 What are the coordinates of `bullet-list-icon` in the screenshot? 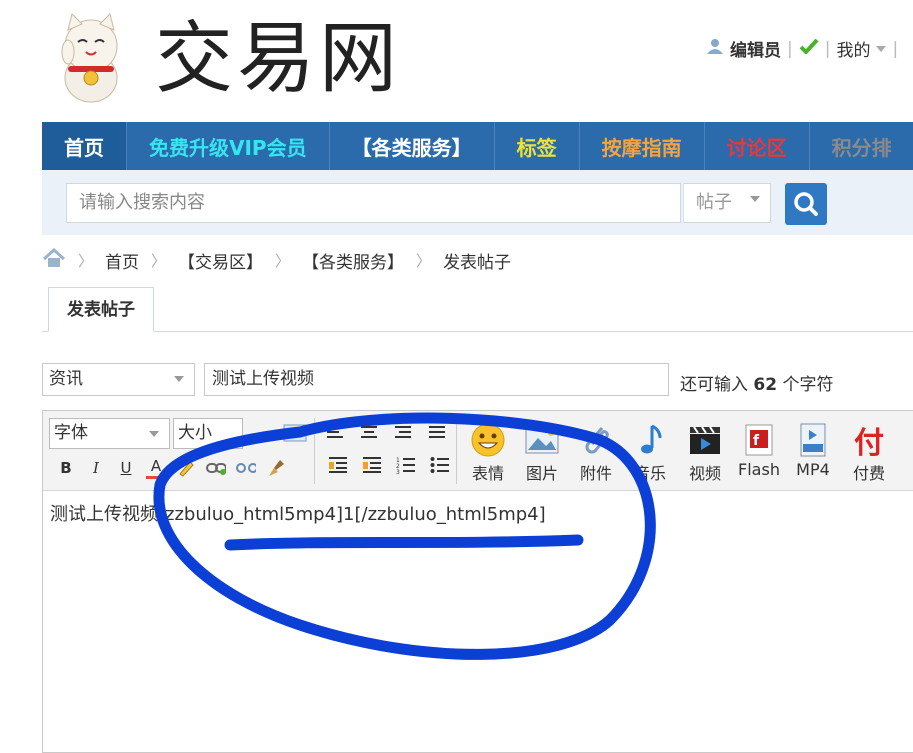 It's located at (439, 465).